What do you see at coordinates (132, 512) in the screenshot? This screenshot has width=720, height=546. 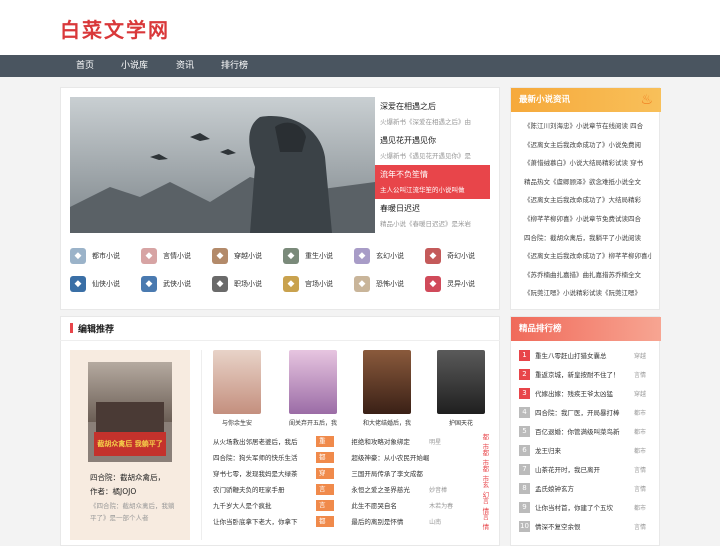 I see `featured-desc: 《四合院：截胡众禽后，我躺平了》是一部个人者` at bounding box center [132, 512].